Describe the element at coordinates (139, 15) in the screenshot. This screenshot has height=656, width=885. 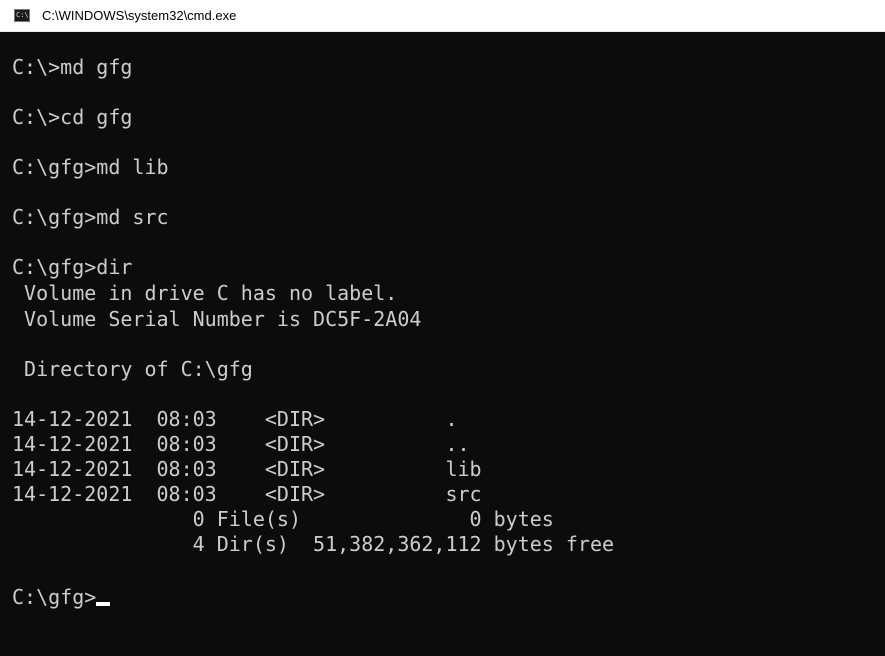
I see `window-title: C:\WINDOWS\system32\cmd.exe` at that location.